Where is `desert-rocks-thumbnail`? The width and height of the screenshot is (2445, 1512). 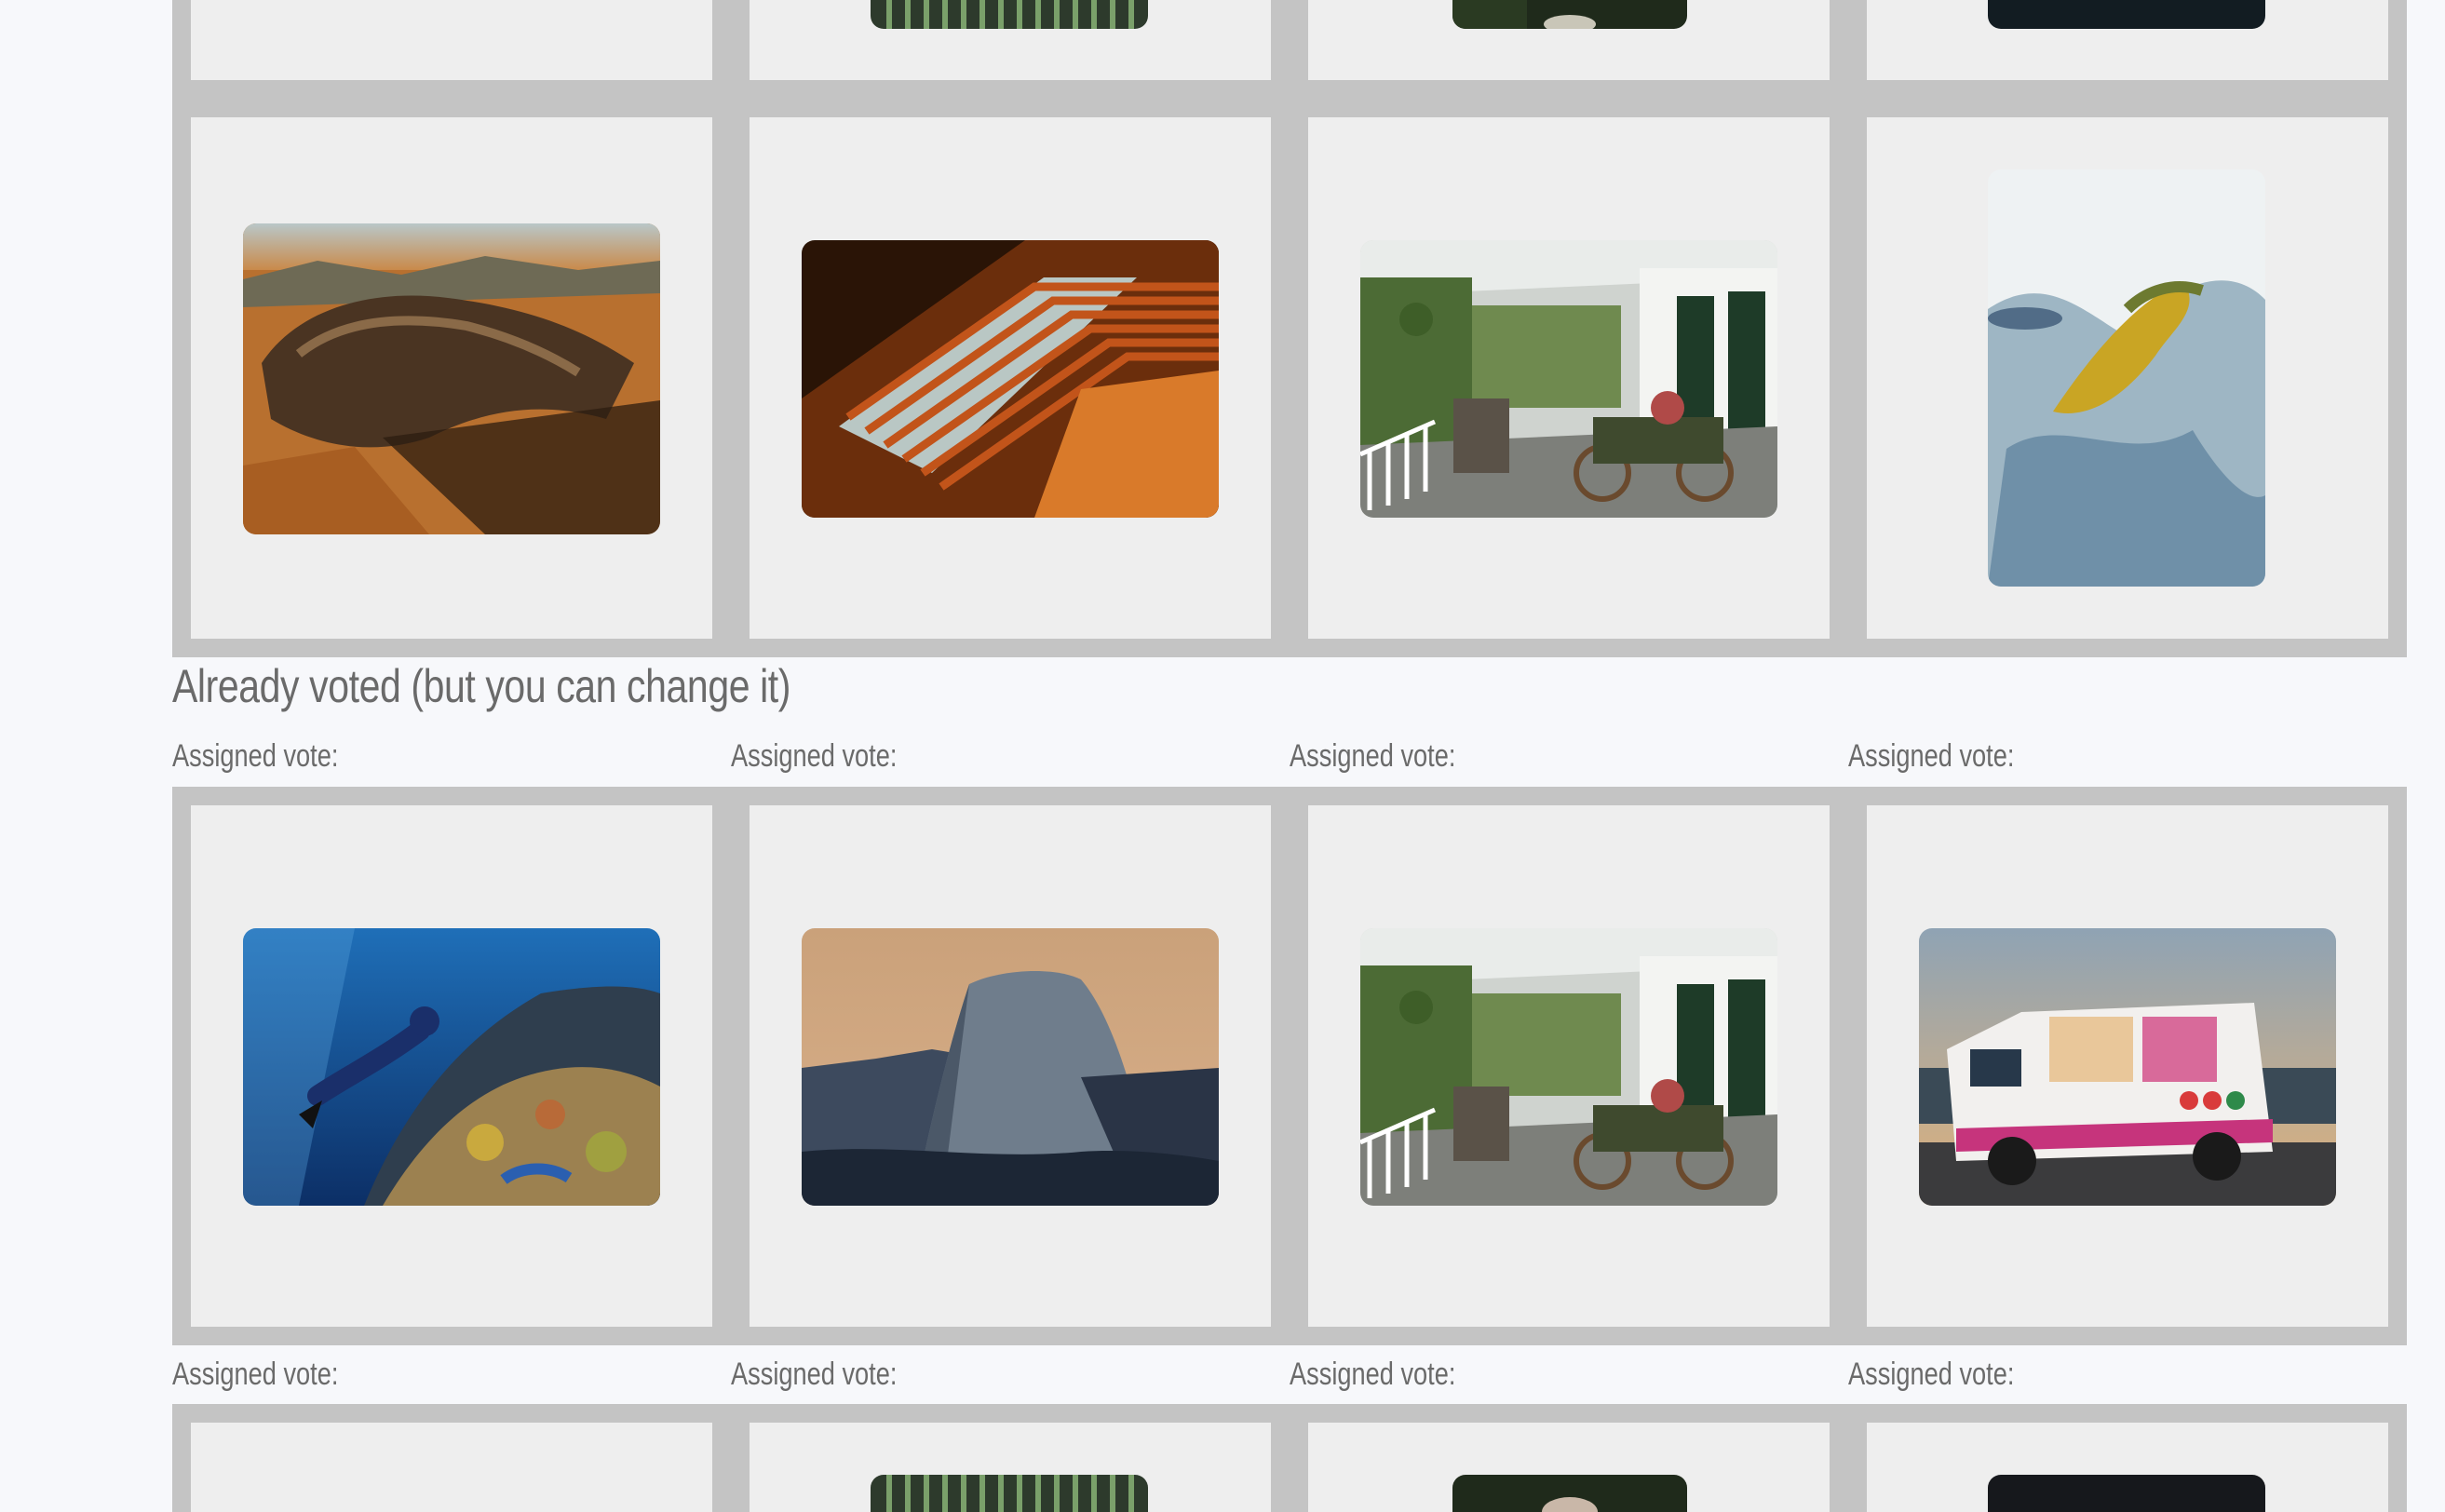 desert-rocks-thumbnail is located at coordinates (451, 378).